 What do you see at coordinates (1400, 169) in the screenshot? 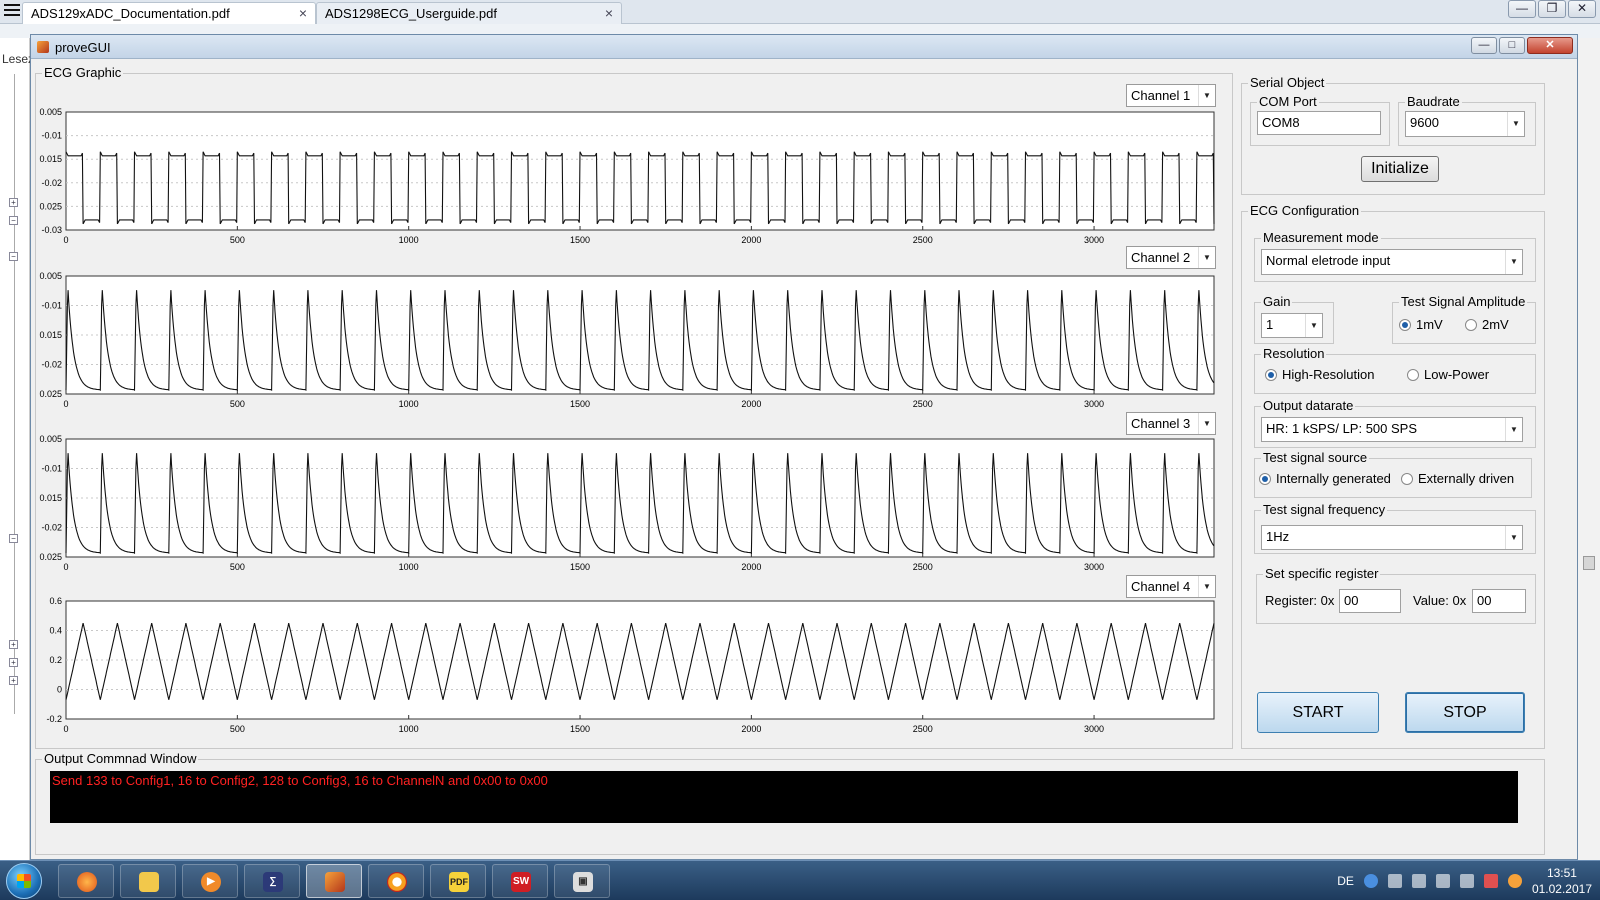
I see `initialize-button: Initialize` at bounding box center [1400, 169].